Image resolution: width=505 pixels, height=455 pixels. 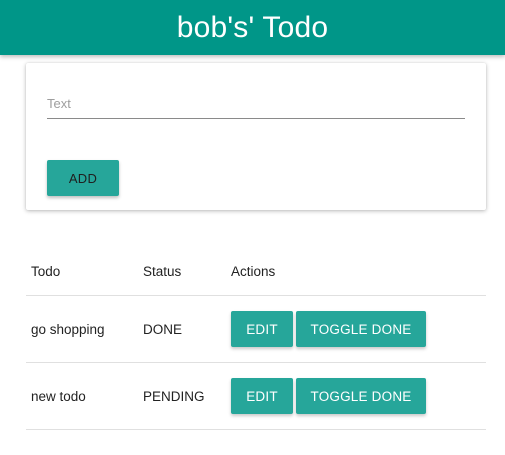 I want to click on todo-text-cell: go shopping, so click(x=82, y=329).